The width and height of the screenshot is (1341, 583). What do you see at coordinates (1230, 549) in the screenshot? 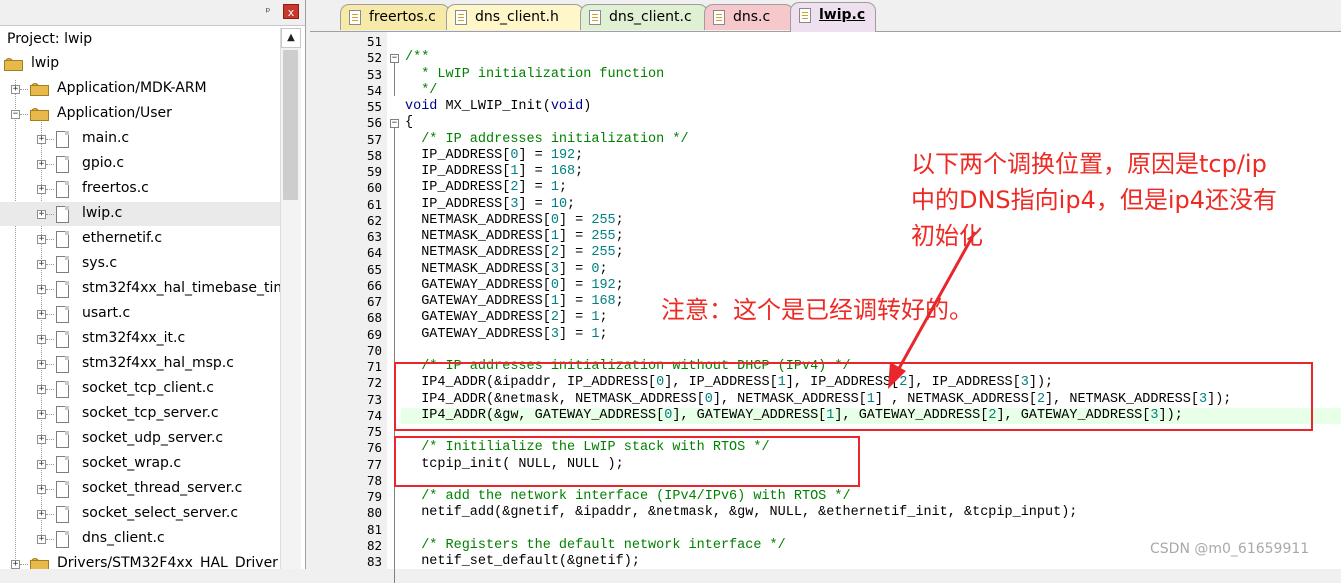
I see `csdn-watermark: CSDN @m0_61659911` at bounding box center [1230, 549].